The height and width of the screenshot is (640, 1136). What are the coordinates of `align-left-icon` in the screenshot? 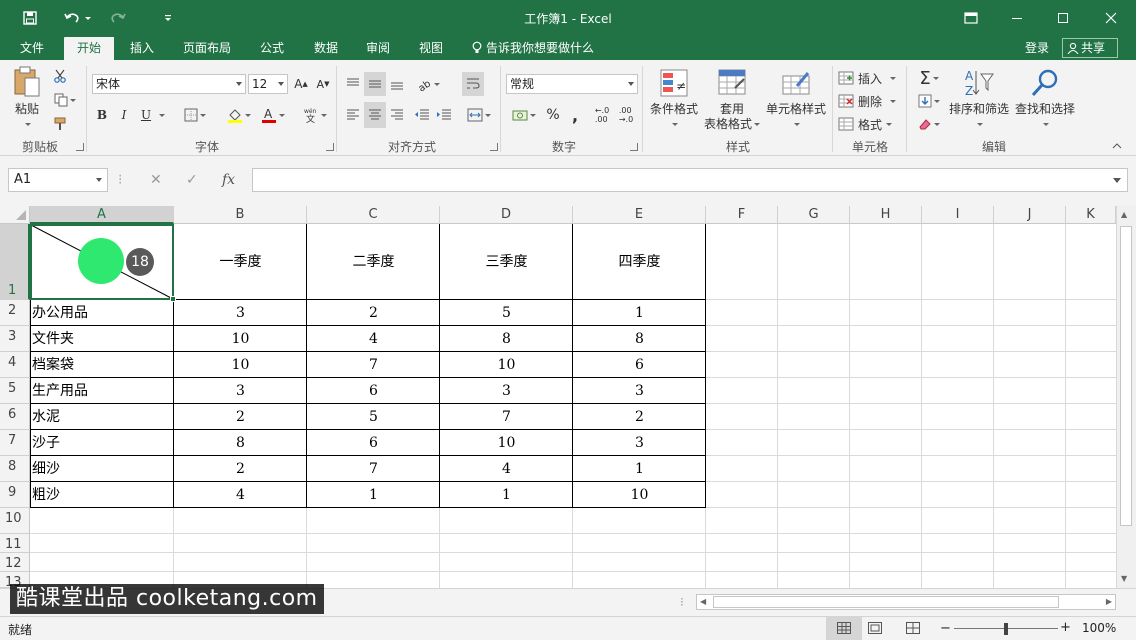 It's located at (353, 115).